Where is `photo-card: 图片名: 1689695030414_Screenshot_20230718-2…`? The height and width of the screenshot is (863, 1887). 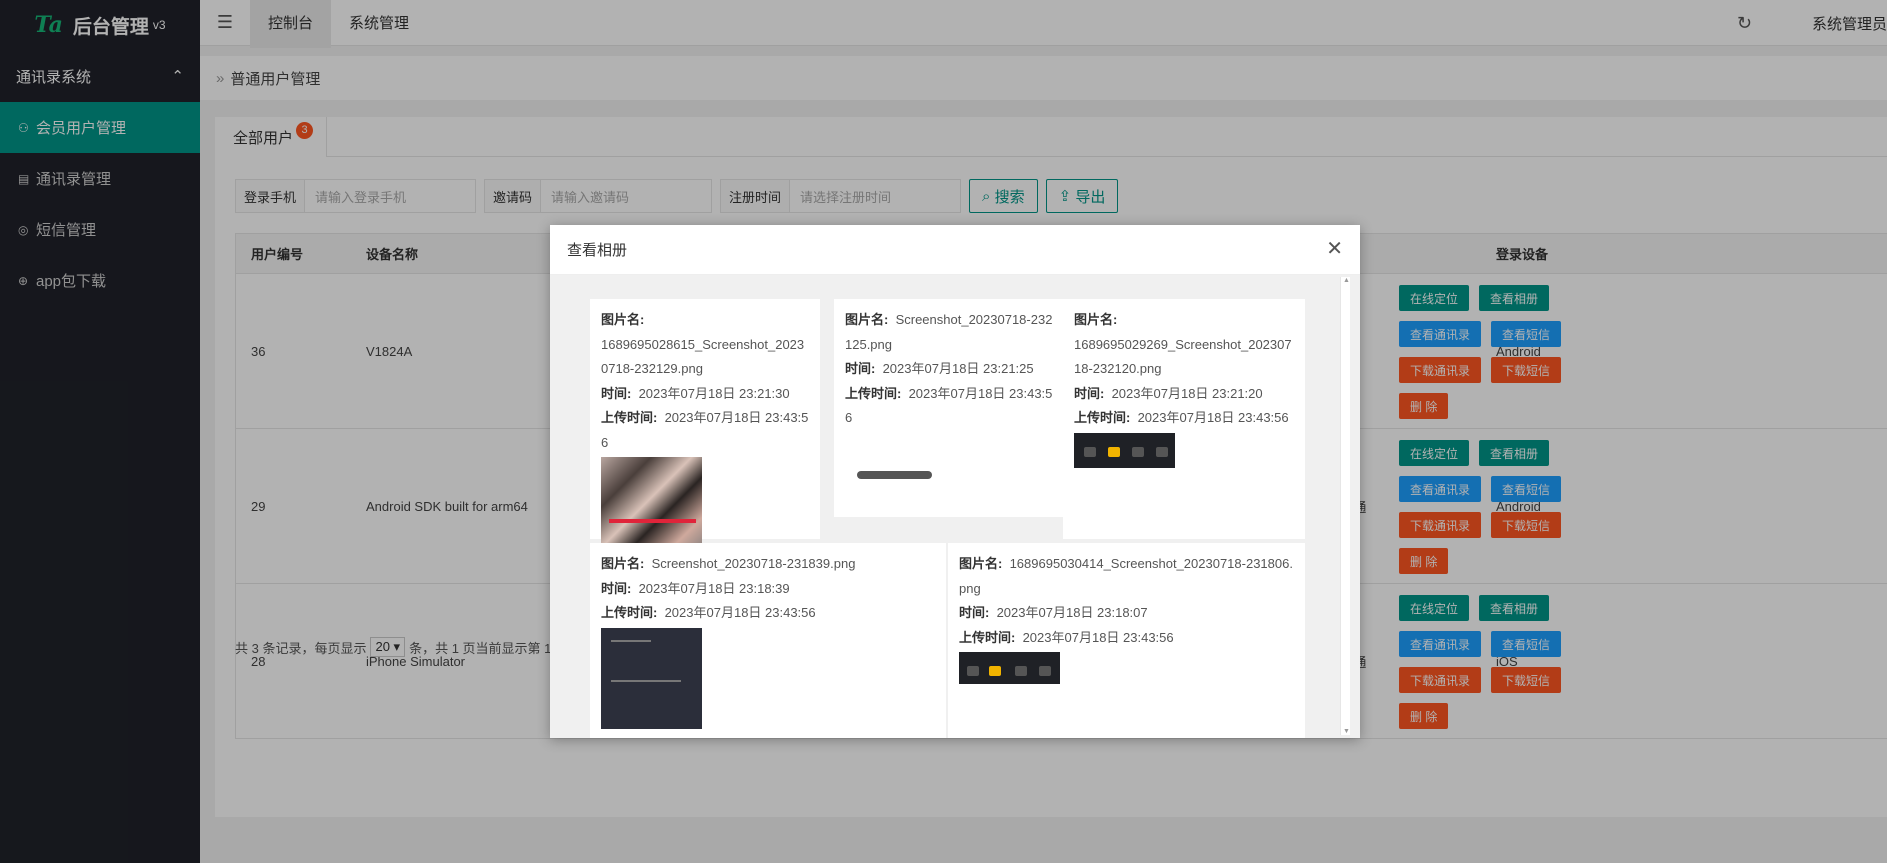 photo-card: 图片名: 1689695030414_Screenshot_20230718-2… is located at coordinates (1126, 640).